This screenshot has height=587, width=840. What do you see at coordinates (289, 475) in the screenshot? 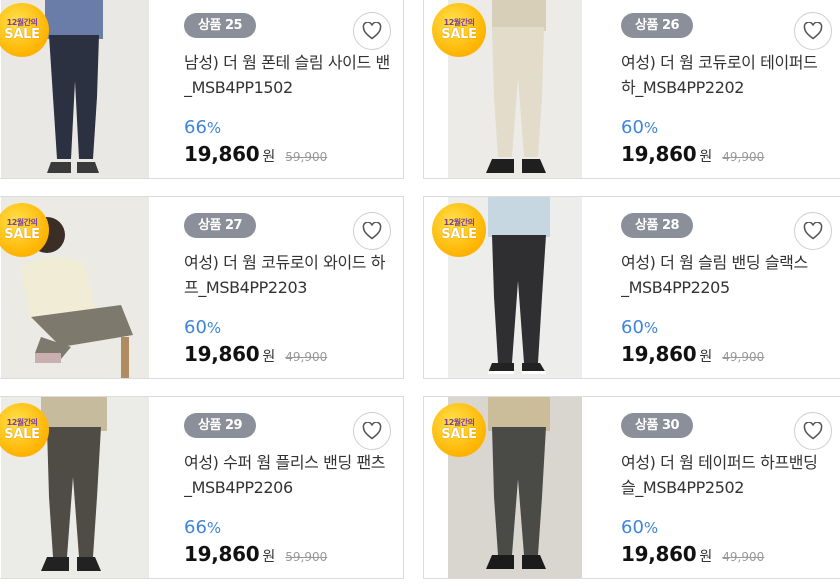
I see `product-title: 여성) 수퍼 웜 플리스 밴딩 팬츠_MSB4PP2206` at bounding box center [289, 475].